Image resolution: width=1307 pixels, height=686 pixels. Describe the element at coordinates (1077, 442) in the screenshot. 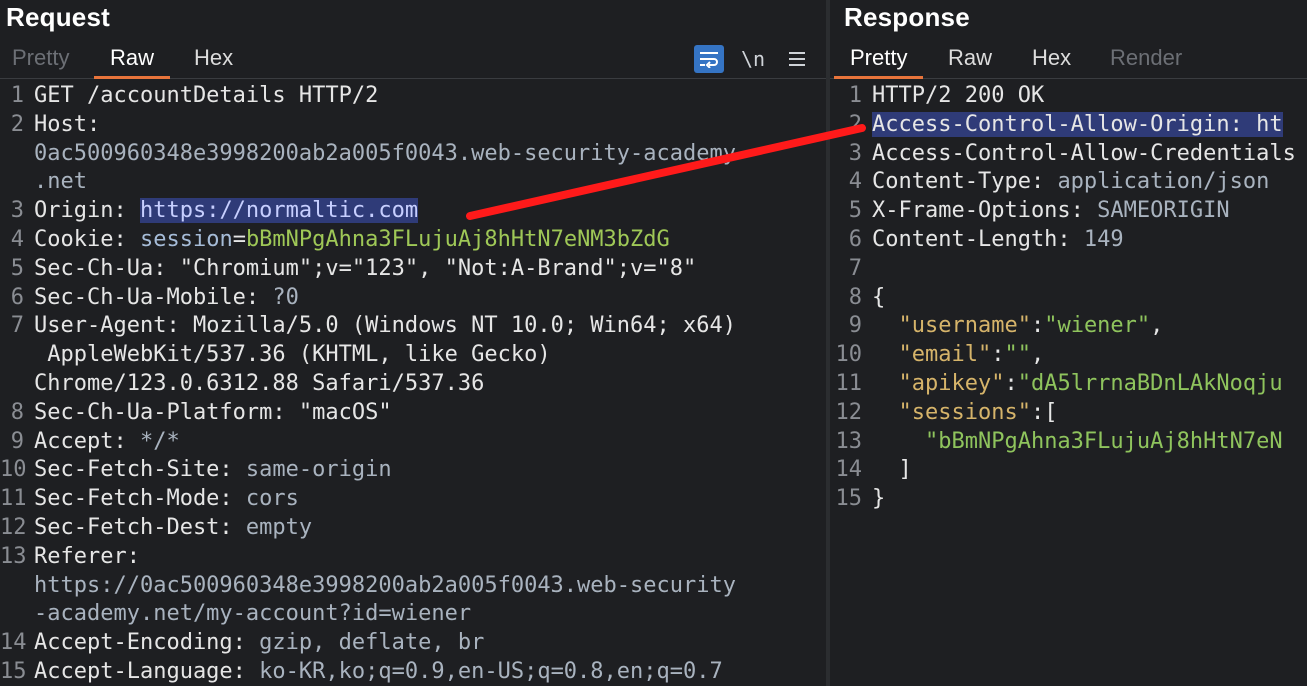

I see `line-text: "bBmNPgAhna3FLujuAj8hHtN7eN` at that location.